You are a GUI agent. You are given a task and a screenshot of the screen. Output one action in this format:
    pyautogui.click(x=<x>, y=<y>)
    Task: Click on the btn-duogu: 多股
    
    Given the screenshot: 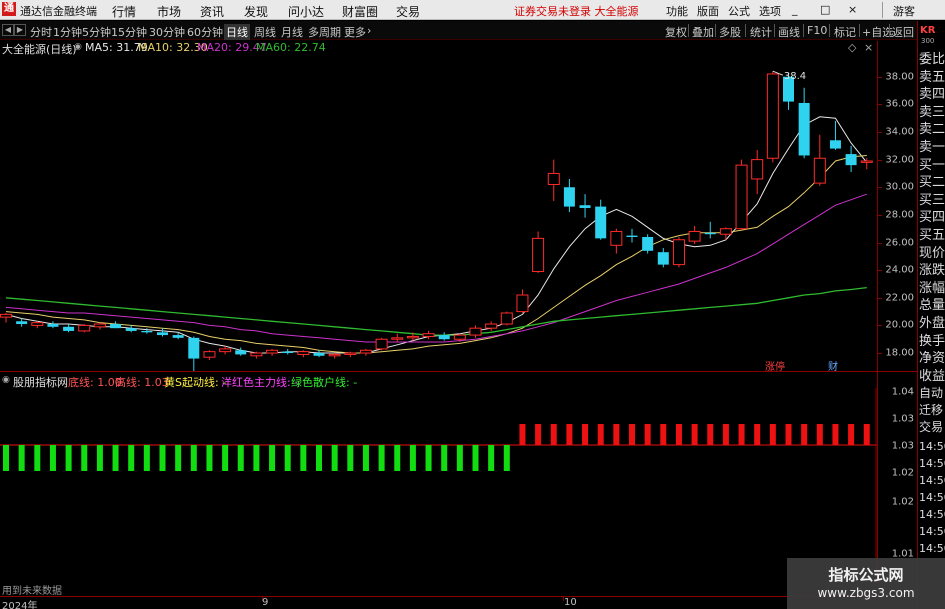 What is the action you would take?
    pyautogui.click(x=730, y=32)
    